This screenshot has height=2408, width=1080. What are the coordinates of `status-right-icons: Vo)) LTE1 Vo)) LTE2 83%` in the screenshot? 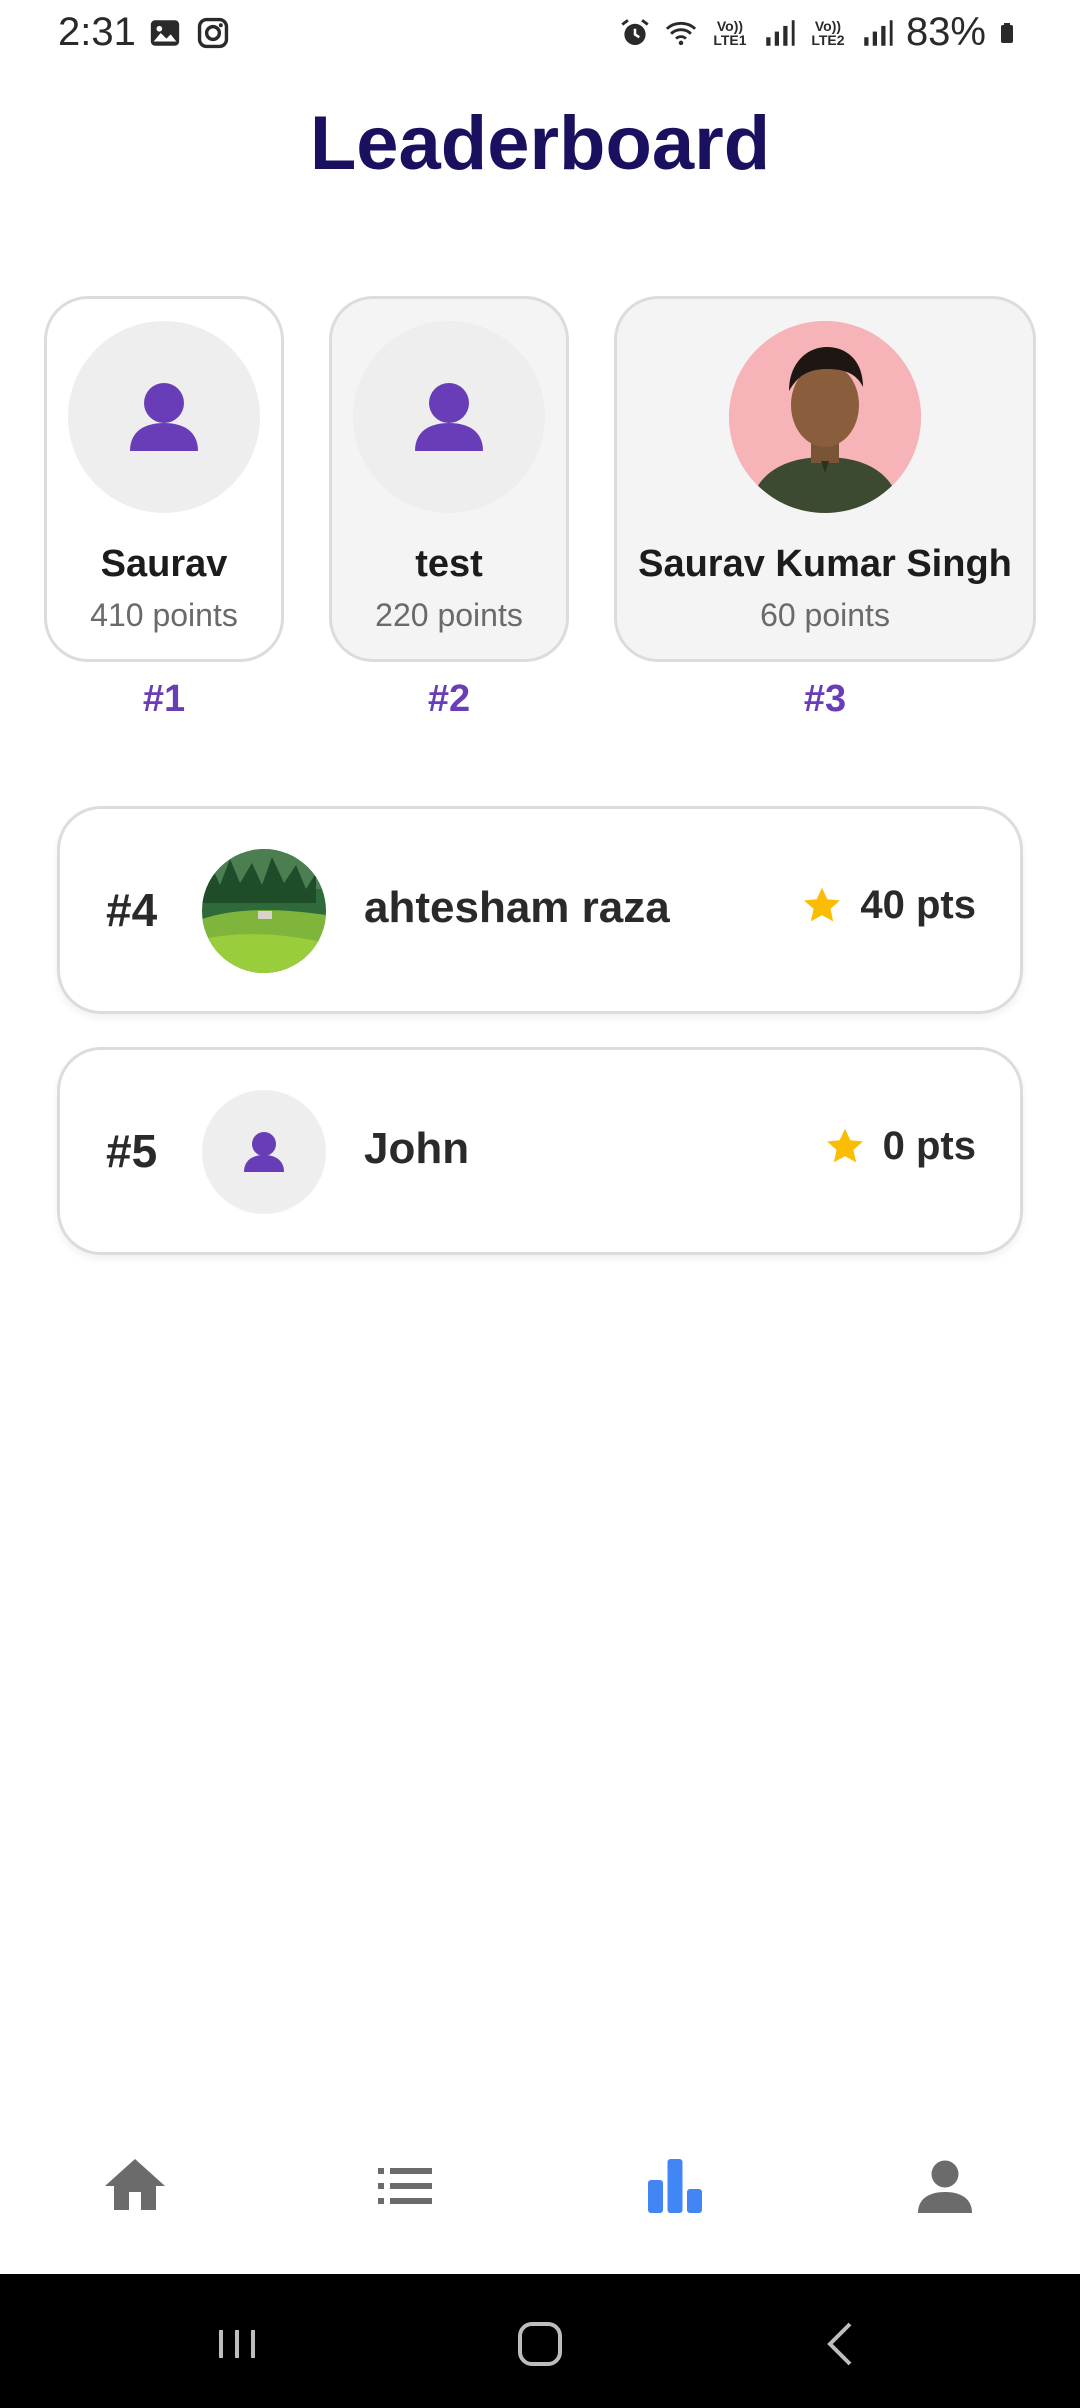 It's located at (820, 32).